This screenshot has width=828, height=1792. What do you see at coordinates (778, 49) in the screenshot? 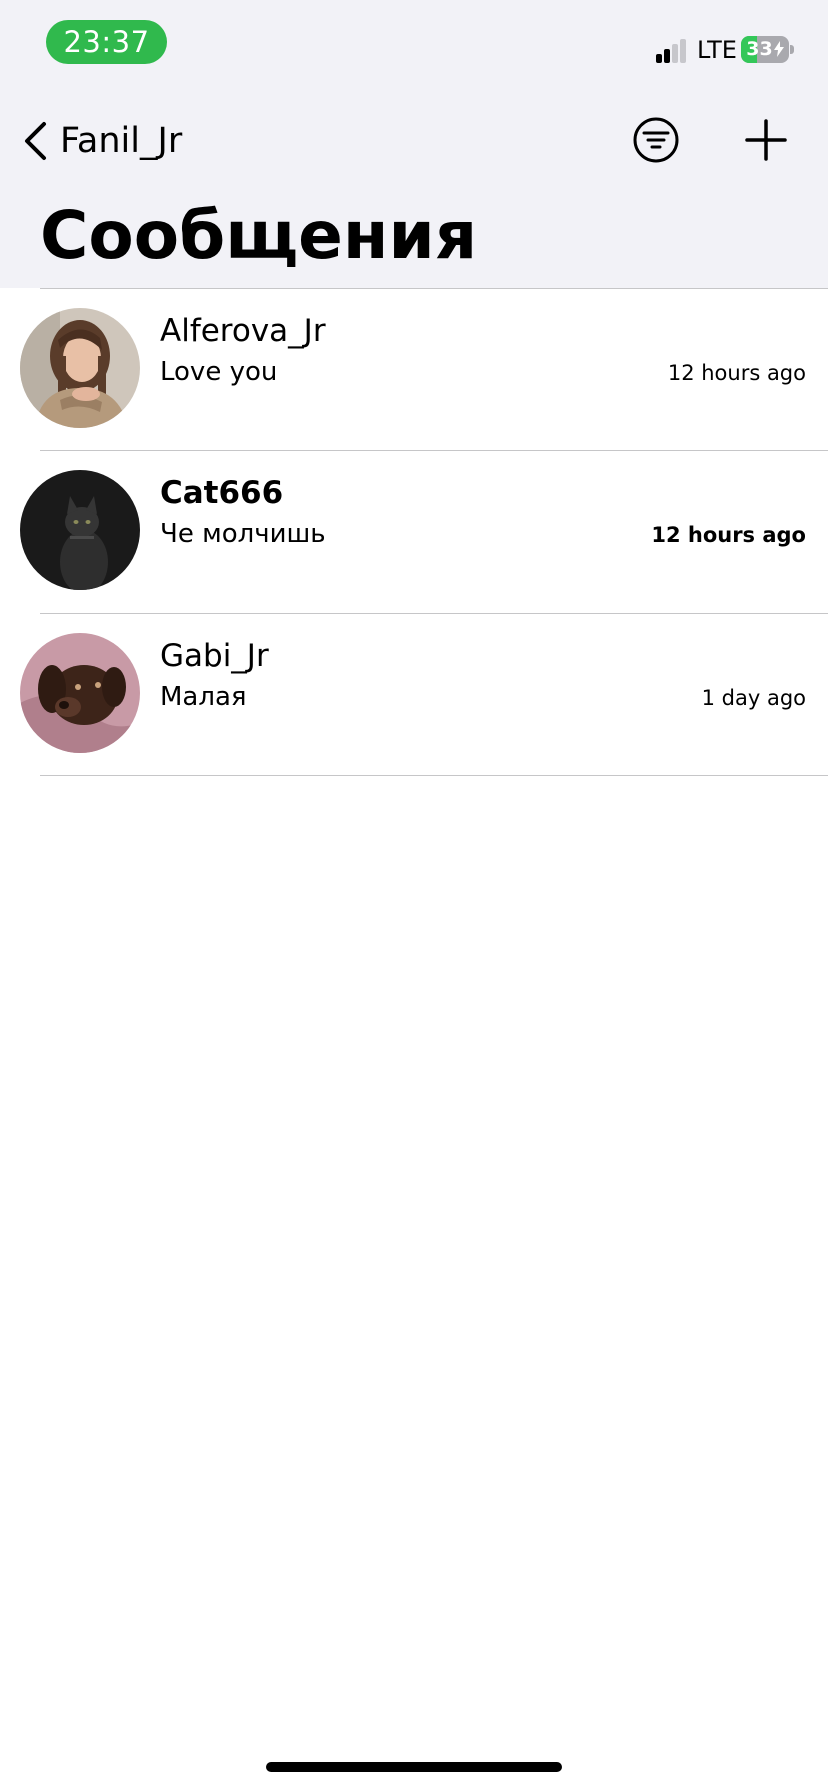
I see `charging-bolt-icon` at bounding box center [778, 49].